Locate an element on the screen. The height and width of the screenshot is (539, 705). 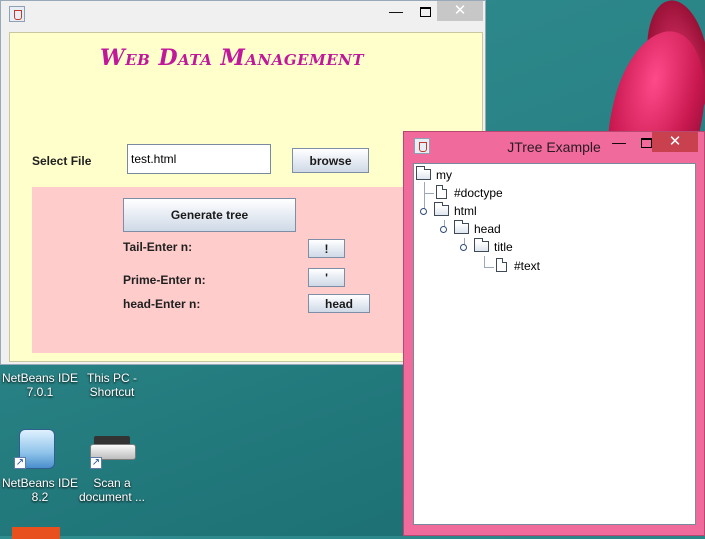
file-path-input is located at coordinates (199, 159).